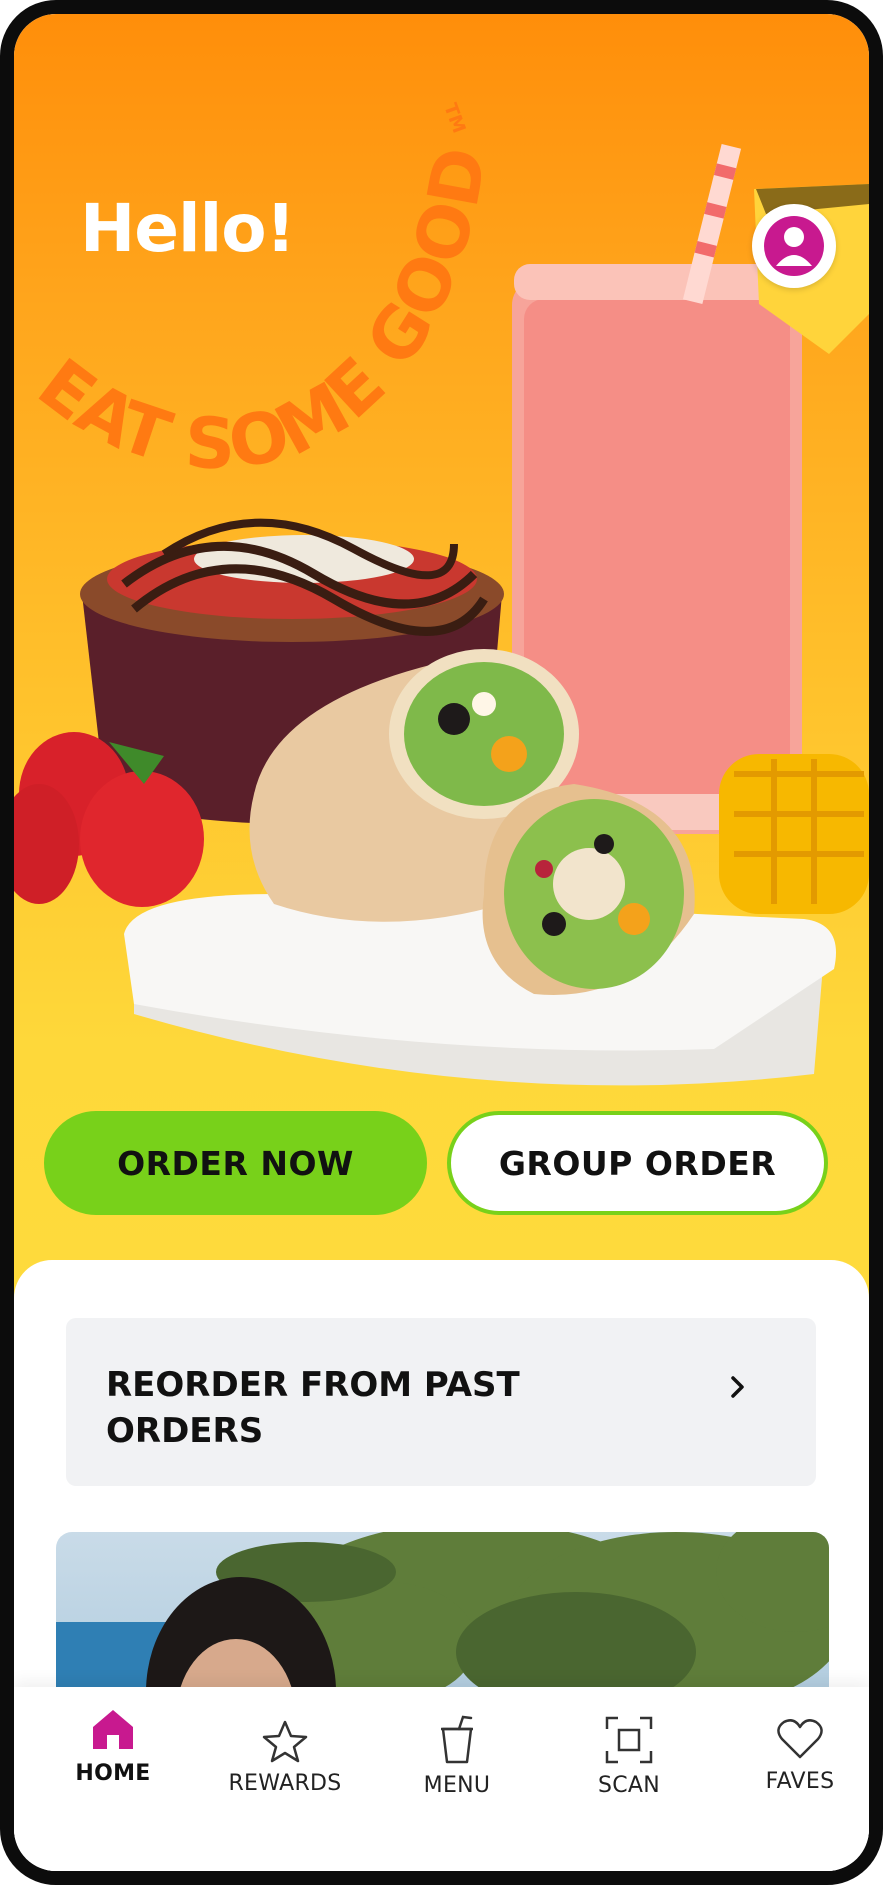 Image resolution: width=883 pixels, height=1885 pixels. I want to click on nav-label-faves: FAVES, so click(800, 1781).